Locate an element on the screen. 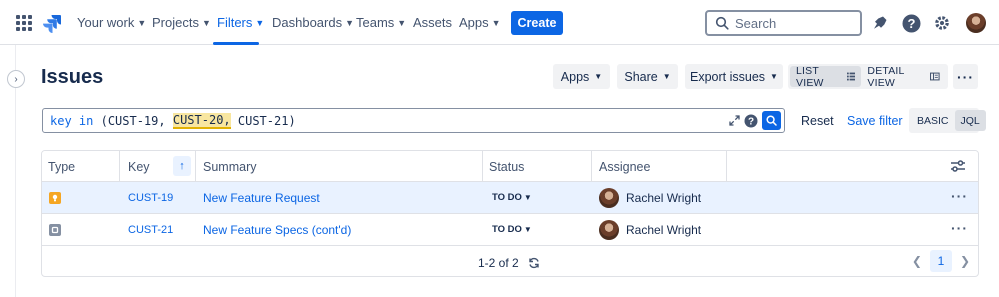  app-switcher-icon is located at coordinates (24, 23).